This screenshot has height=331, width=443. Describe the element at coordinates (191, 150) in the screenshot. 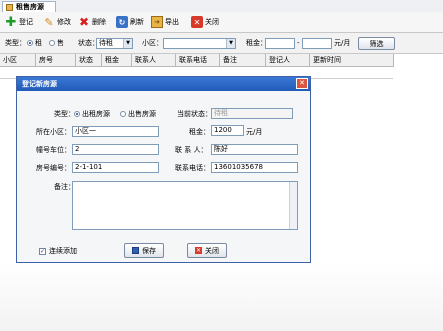

I see `contact-field-label: 联 系 人：` at that location.